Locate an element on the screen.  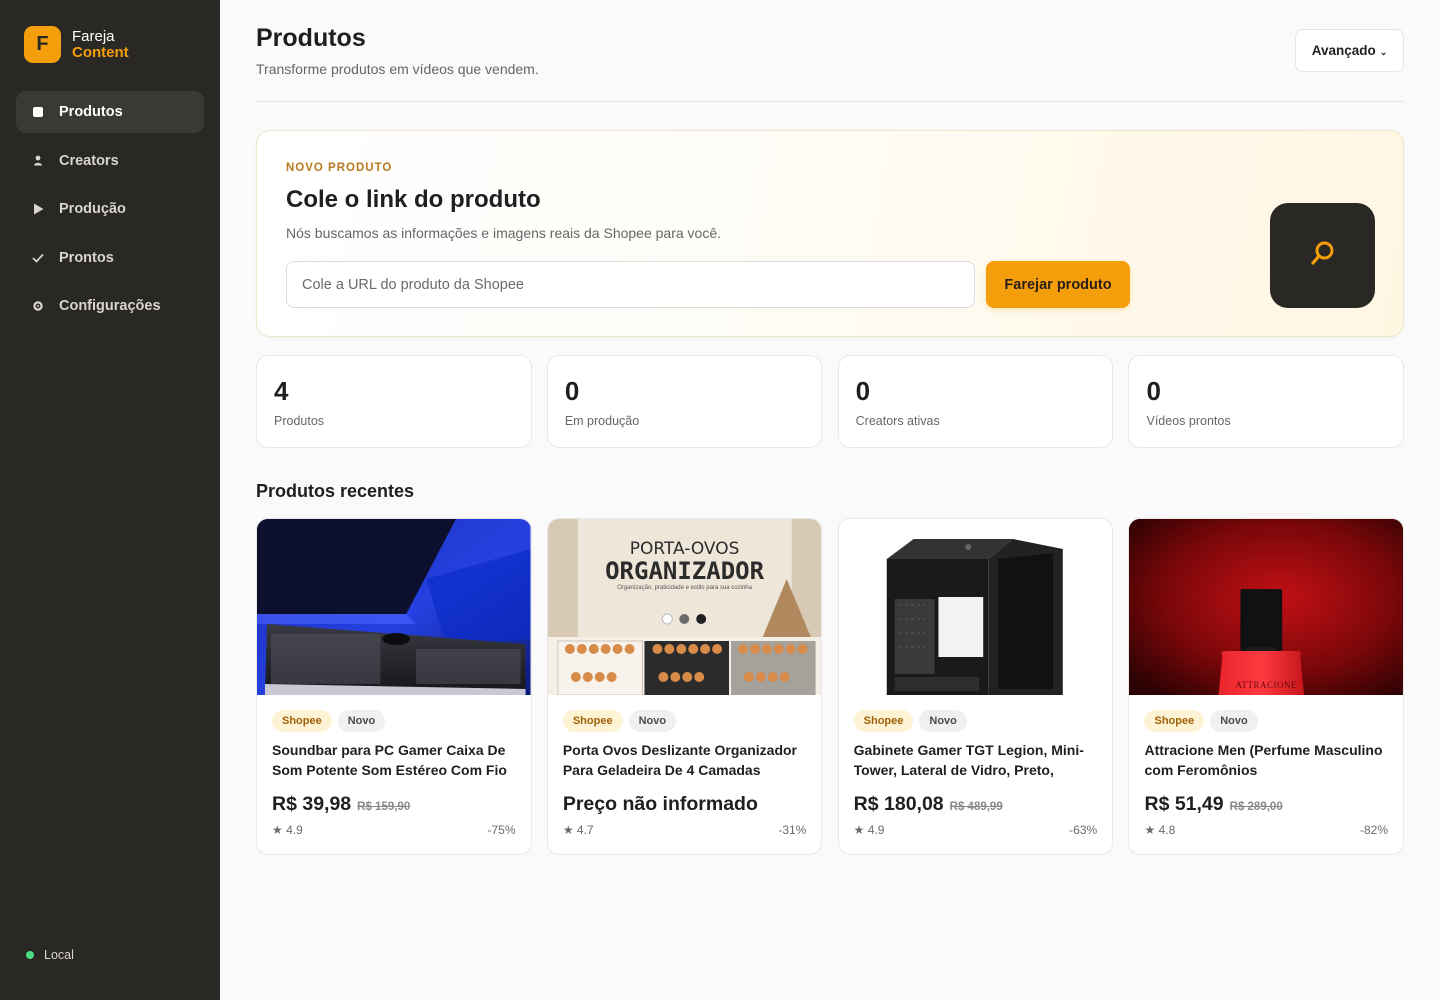
image-text-brand: ATTRACIONE is located at coordinates (1266, 685).